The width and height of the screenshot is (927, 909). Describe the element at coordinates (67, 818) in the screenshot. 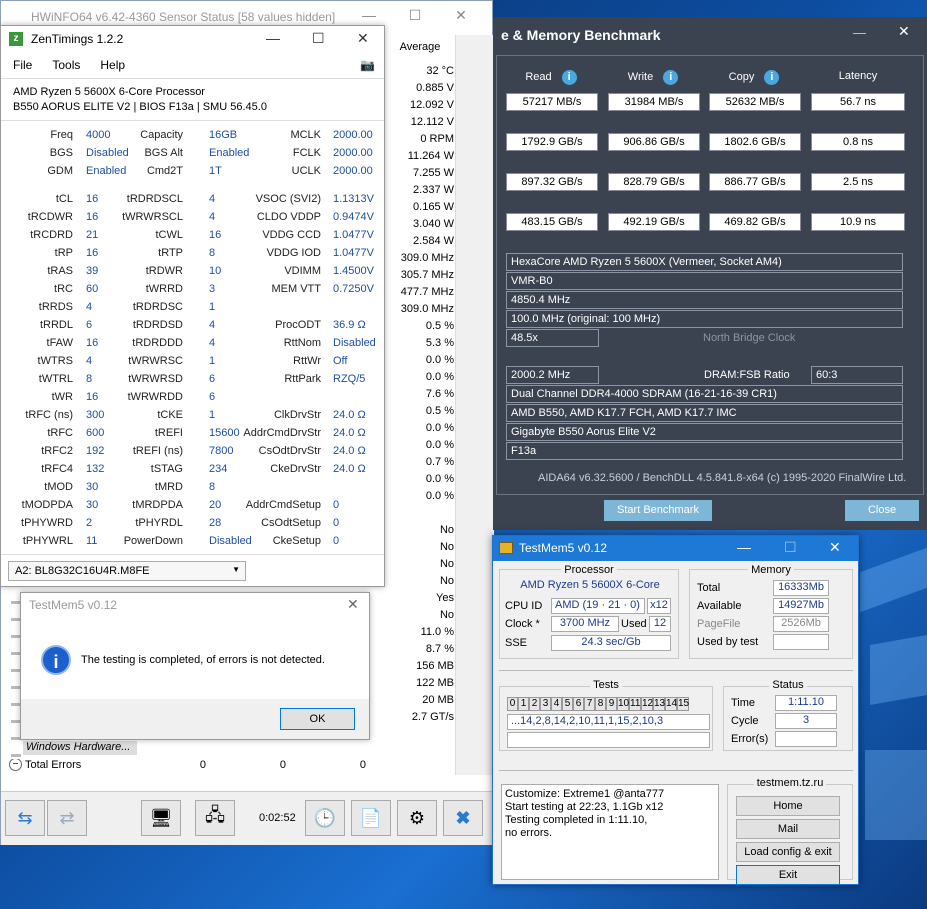

I see `arrows-collapse-icon: ⇄` at that location.